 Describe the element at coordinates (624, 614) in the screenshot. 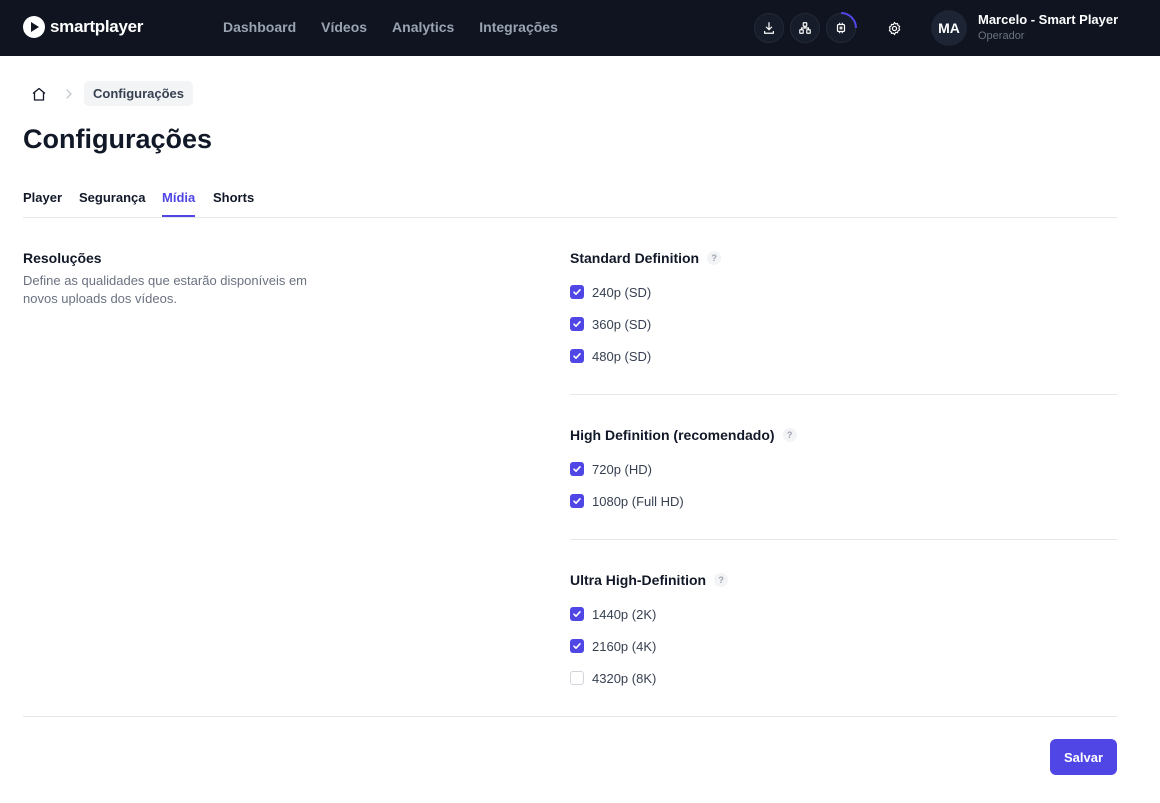

I see `checkbox-label: 1440p (2K)` at that location.